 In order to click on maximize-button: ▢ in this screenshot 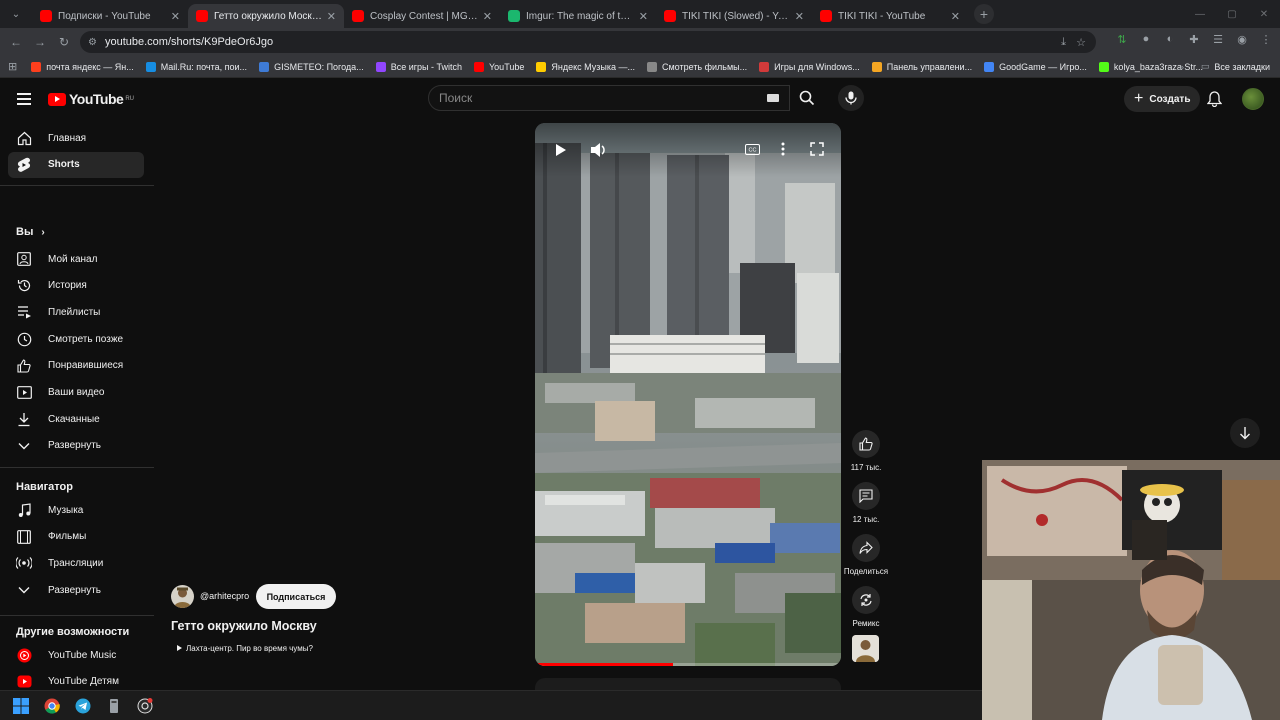, I will do `click(1232, 14)`.